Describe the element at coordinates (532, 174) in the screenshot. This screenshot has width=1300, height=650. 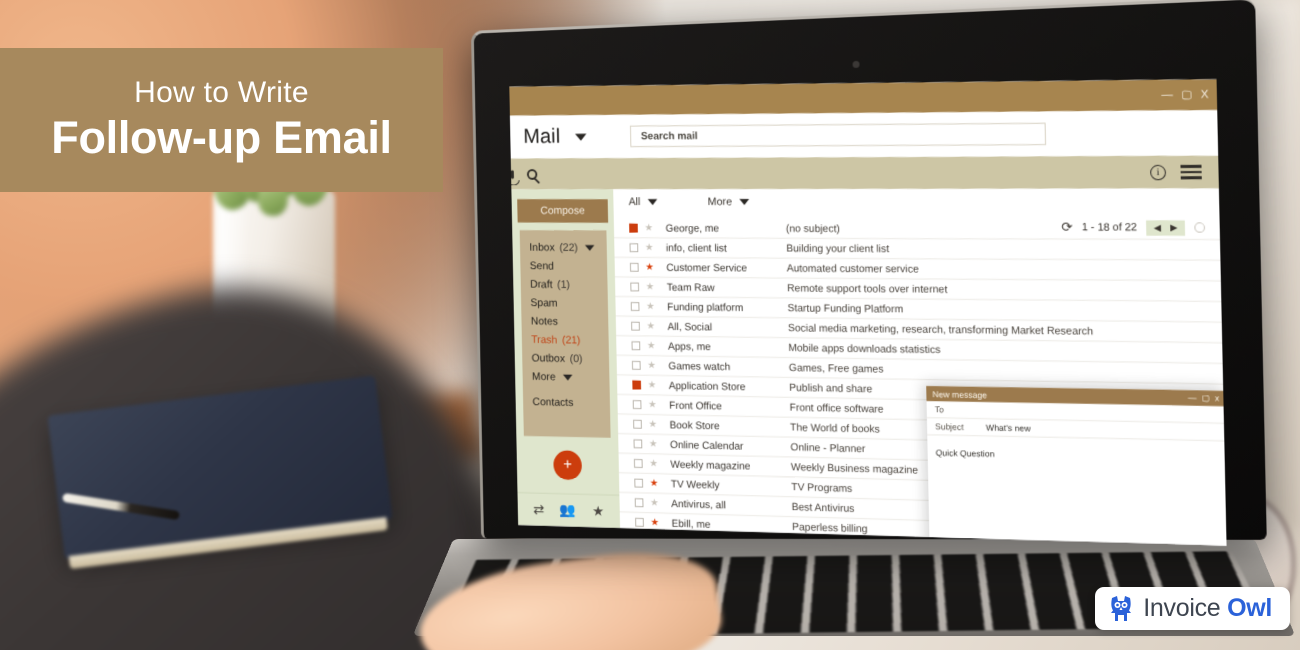
I see `search-icon` at that location.